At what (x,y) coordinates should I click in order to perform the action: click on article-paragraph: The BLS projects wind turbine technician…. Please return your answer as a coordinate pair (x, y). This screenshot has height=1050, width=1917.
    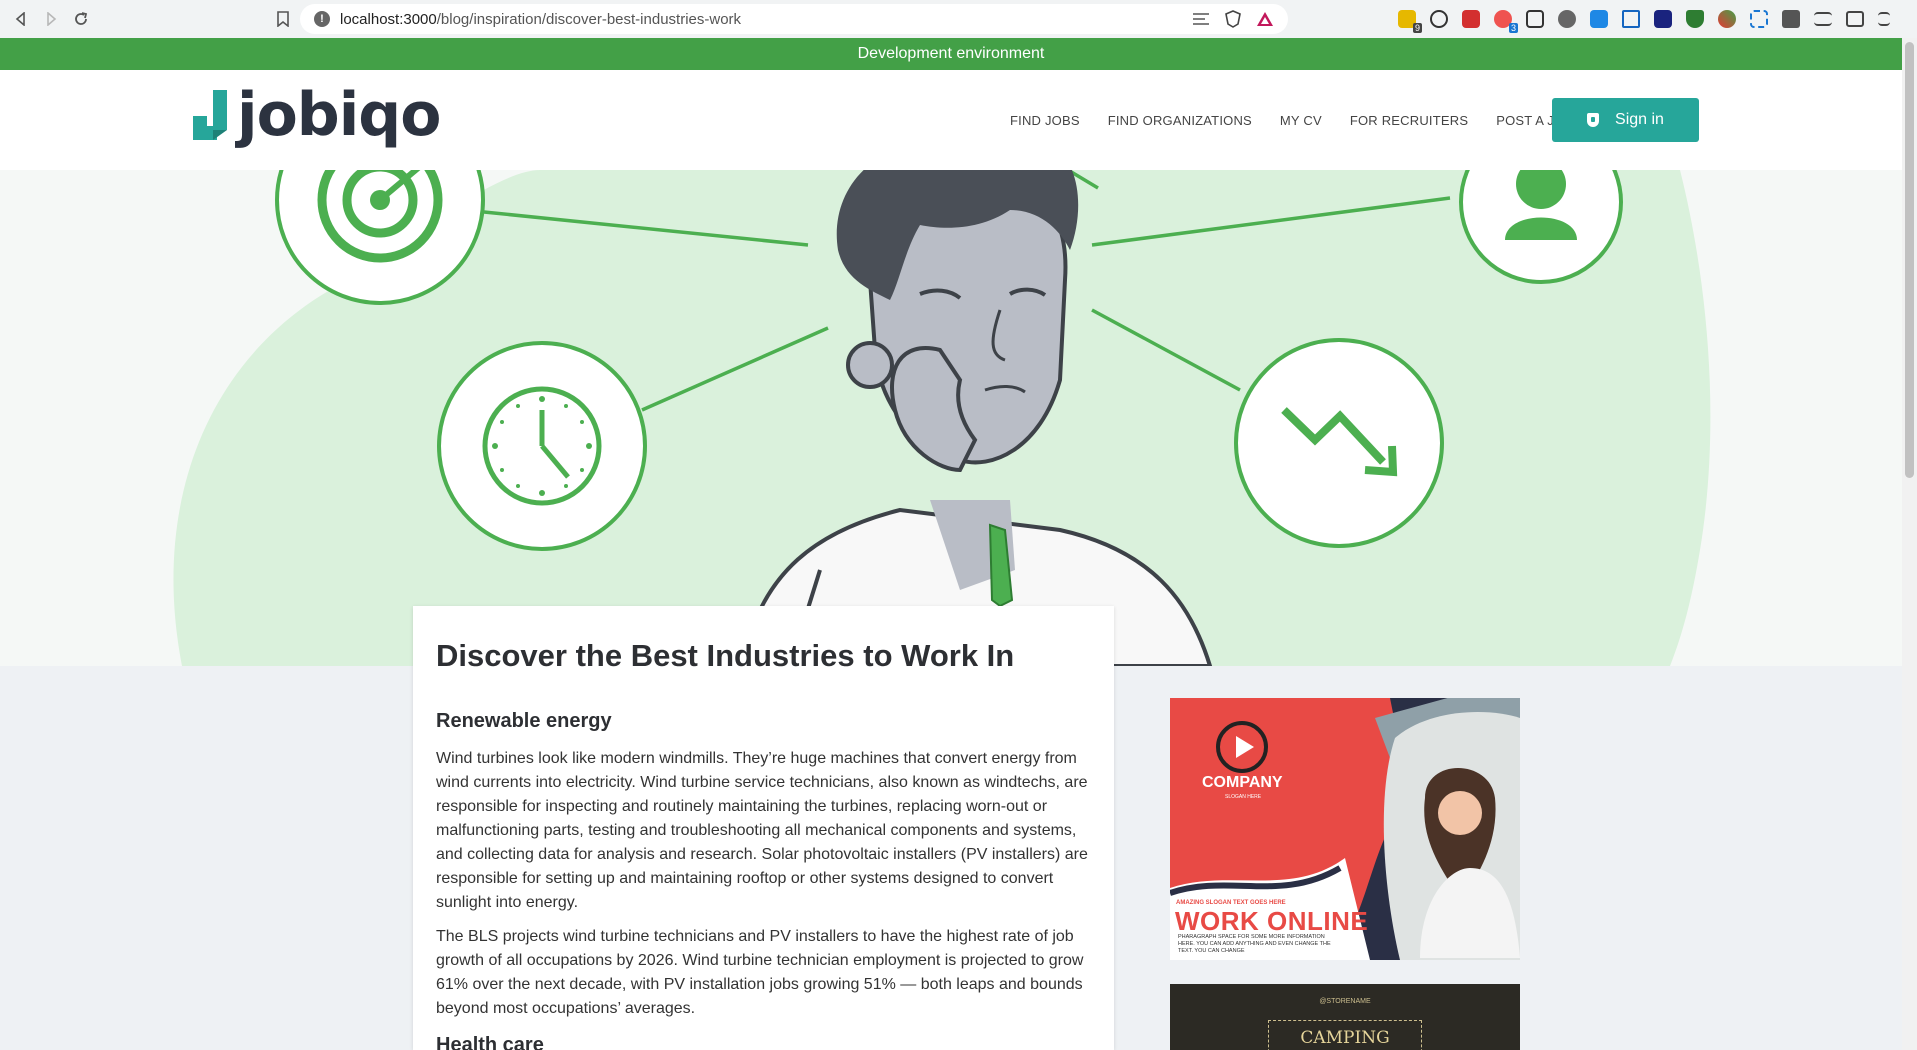
    Looking at the image, I should click on (760, 972).